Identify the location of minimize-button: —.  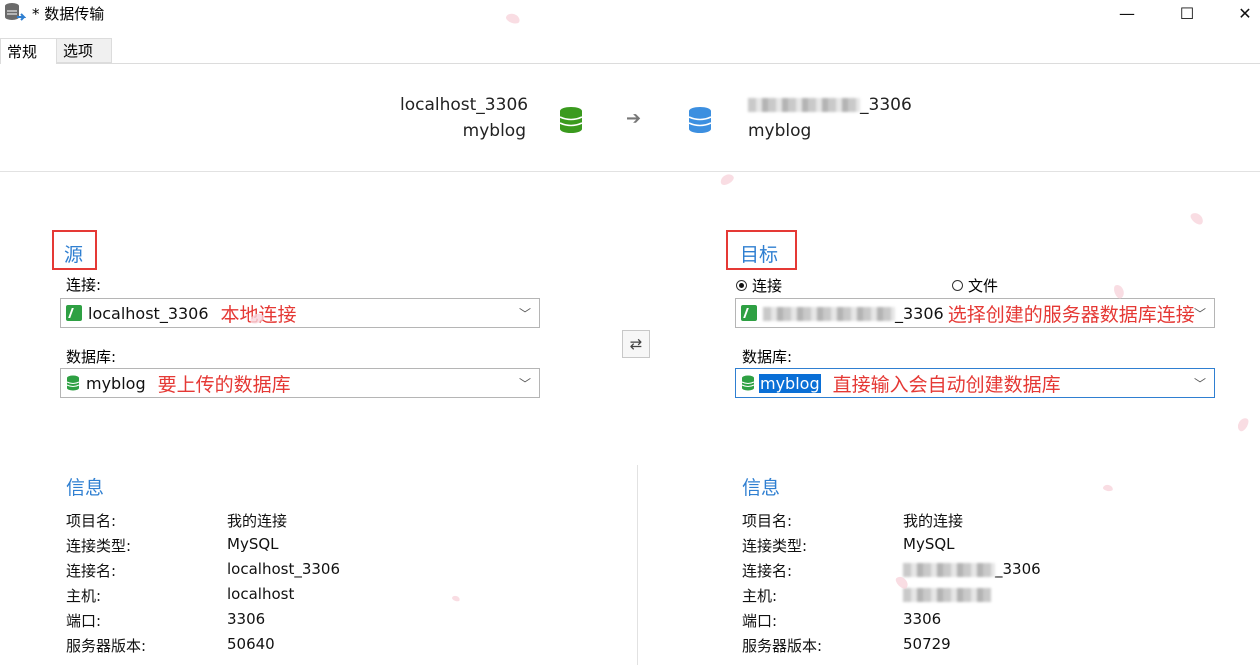
(1127, 13).